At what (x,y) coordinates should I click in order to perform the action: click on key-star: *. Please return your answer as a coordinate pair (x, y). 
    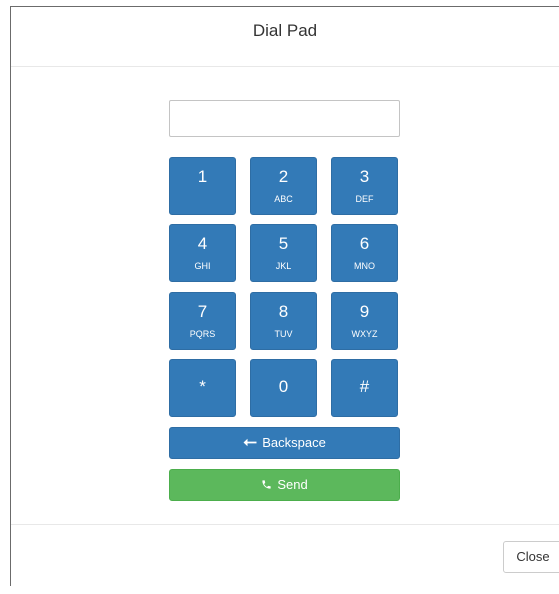
    Looking at the image, I should click on (202, 388).